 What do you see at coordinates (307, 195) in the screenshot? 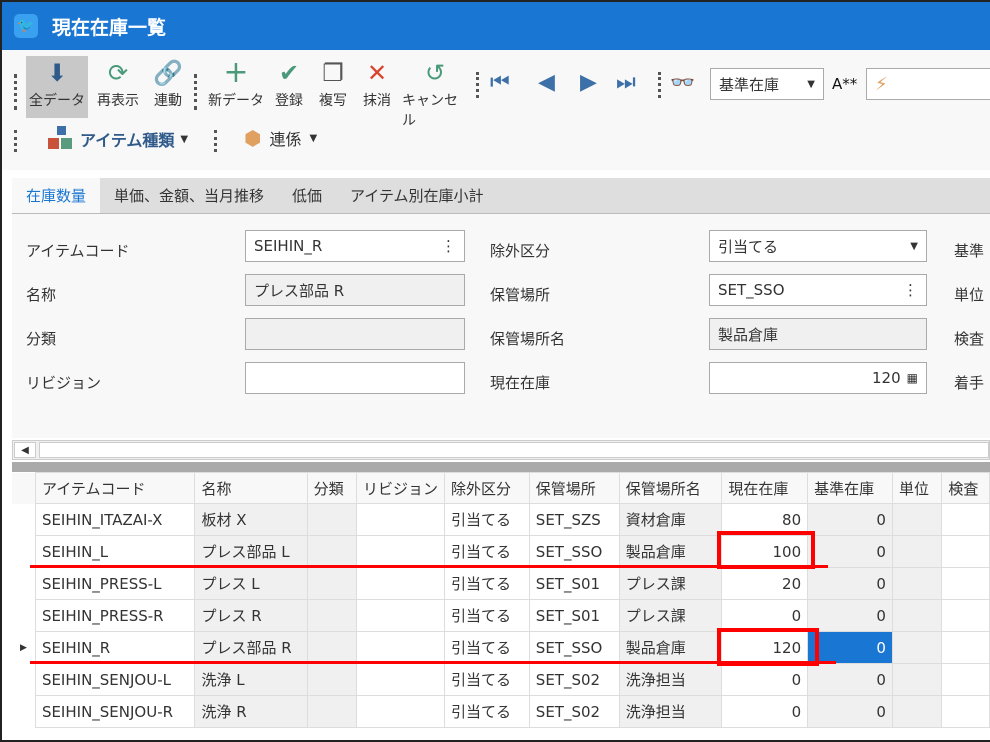
I see `tab-low-price: 低価` at bounding box center [307, 195].